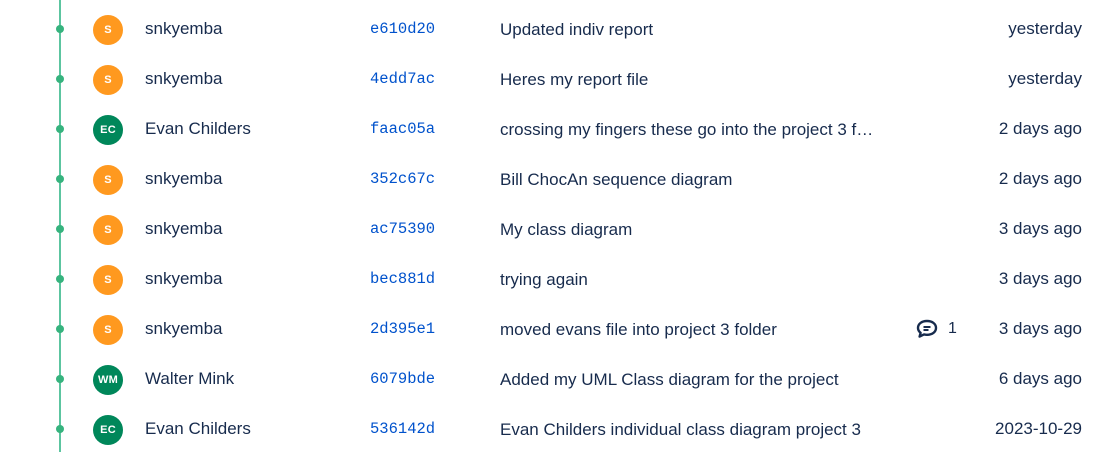 The height and width of the screenshot is (454, 1117). Describe the element at coordinates (1038, 428) in the screenshot. I see `commit-date: 2023-10-29` at that location.